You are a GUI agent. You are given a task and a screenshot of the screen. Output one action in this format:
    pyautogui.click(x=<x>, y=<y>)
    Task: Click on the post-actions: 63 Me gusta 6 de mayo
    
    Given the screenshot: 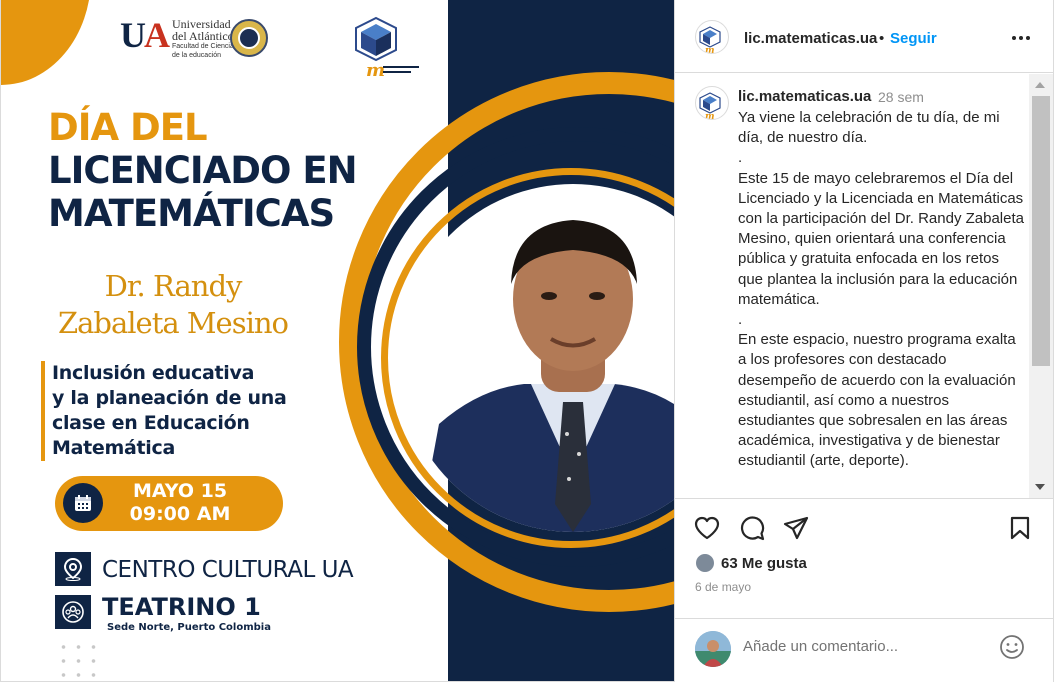 What is the action you would take?
    pyautogui.click(x=864, y=558)
    